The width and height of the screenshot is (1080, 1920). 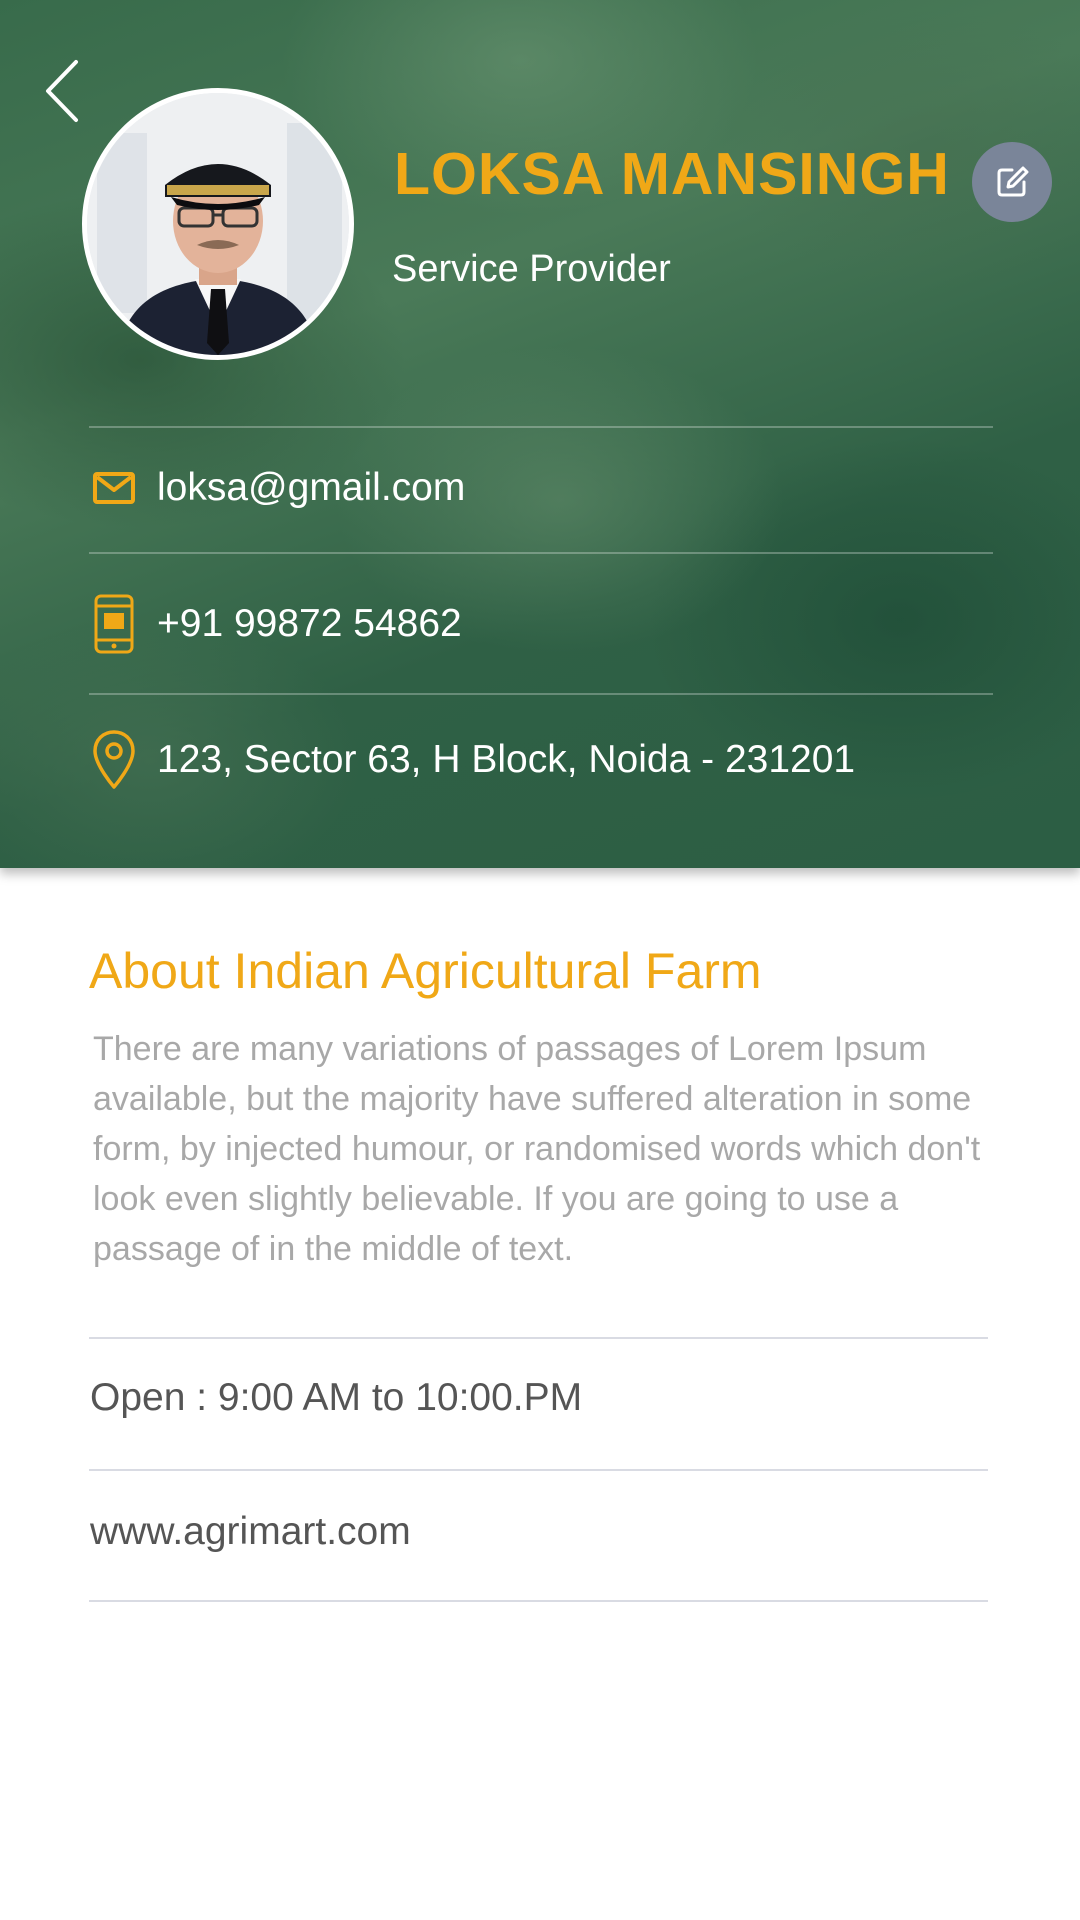 What do you see at coordinates (336, 1397) in the screenshot?
I see `opening-hours: Open : 9:00 AM to 10:00.PM` at bounding box center [336, 1397].